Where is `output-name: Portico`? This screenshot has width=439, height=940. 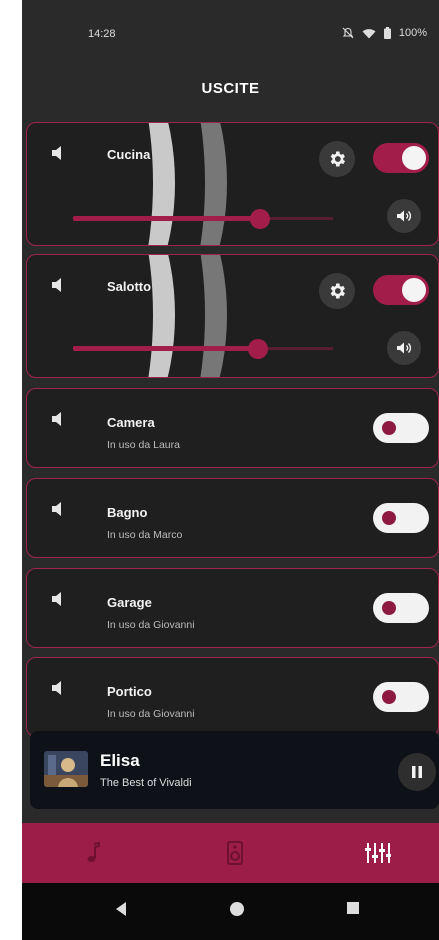 output-name: Portico is located at coordinates (129, 691).